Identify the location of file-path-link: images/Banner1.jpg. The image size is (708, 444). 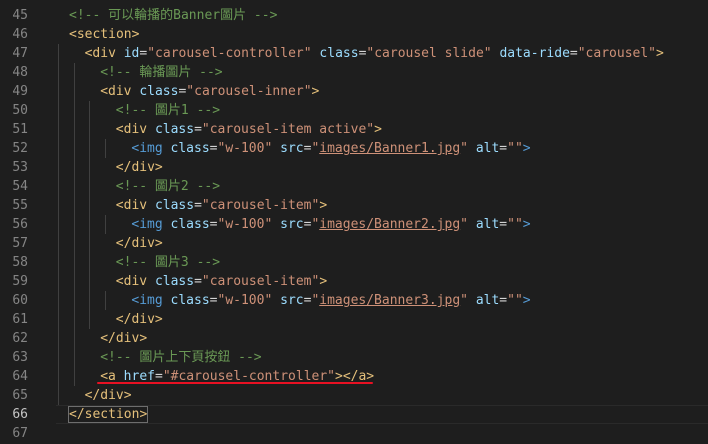
(389, 148).